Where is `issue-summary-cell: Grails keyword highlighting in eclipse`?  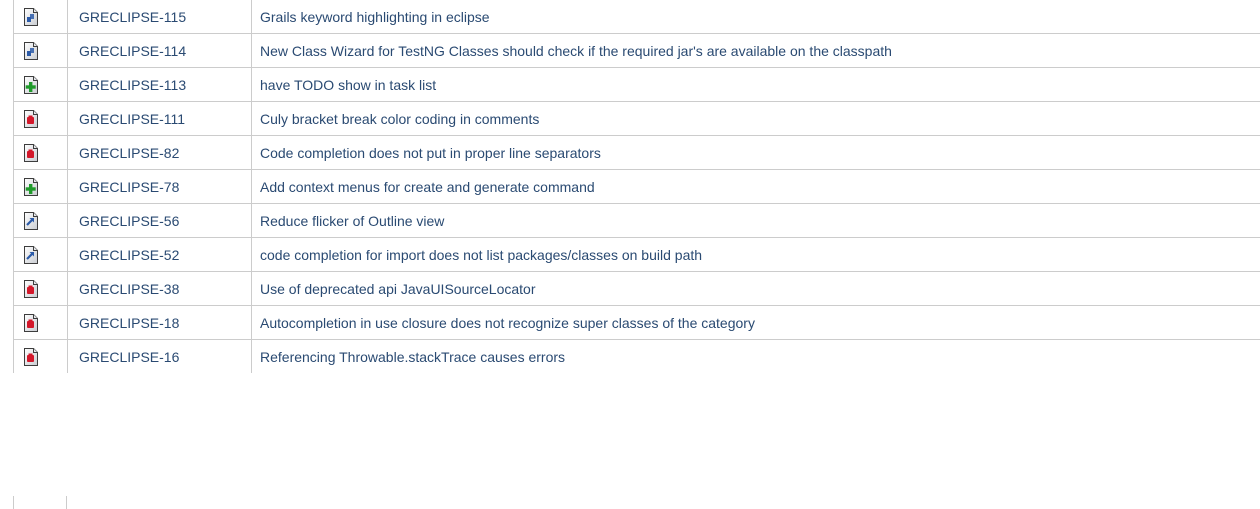
issue-summary-cell: Grails keyword highlighting in eclipse is located at coordinates (755, 17).